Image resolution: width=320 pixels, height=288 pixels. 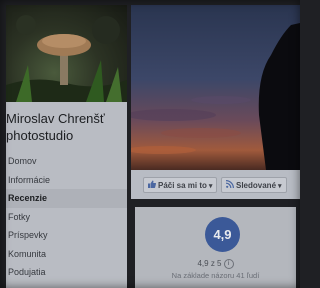 I want to click on sidebar-item-informacie: Informácie, so click(x=66, y=180).